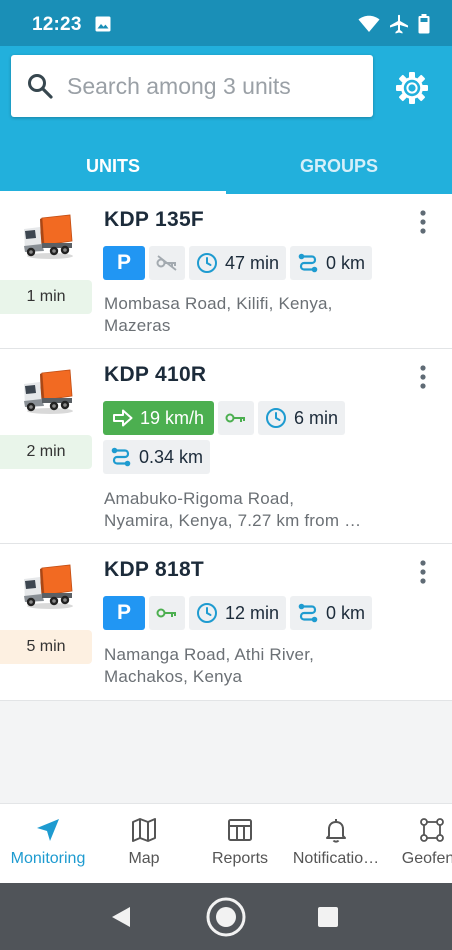 This screenshot has width=452, height=950. I want to click on search-box, so click(192, 86).